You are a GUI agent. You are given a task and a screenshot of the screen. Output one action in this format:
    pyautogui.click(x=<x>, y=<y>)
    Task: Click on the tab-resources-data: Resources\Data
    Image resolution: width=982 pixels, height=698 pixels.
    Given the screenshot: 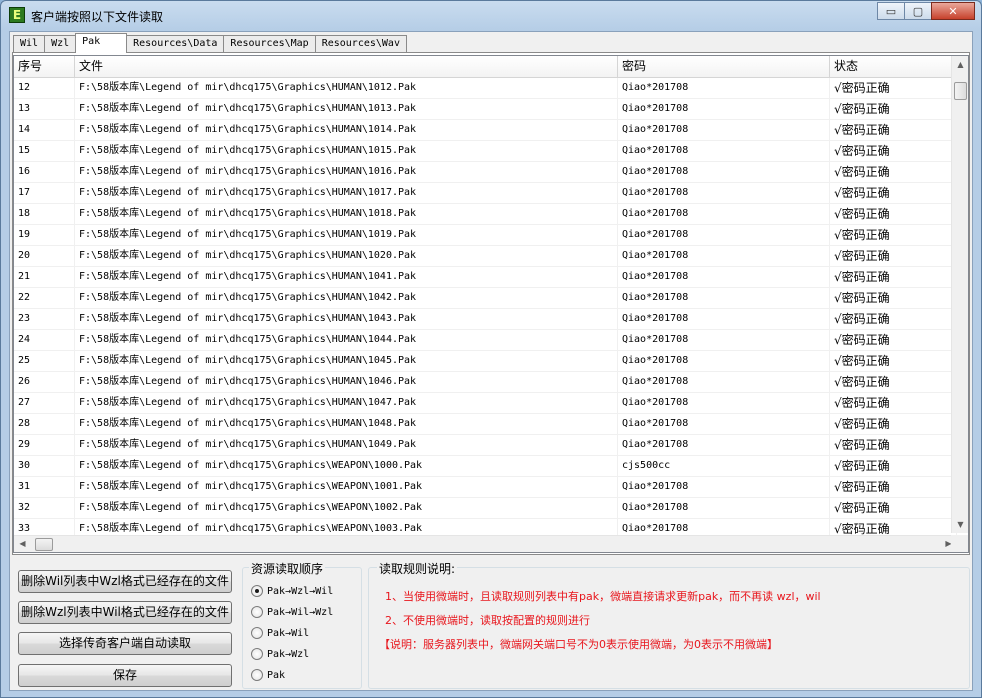 What is the action you would take?
    pyautogui.click(x=175, y=44)
    